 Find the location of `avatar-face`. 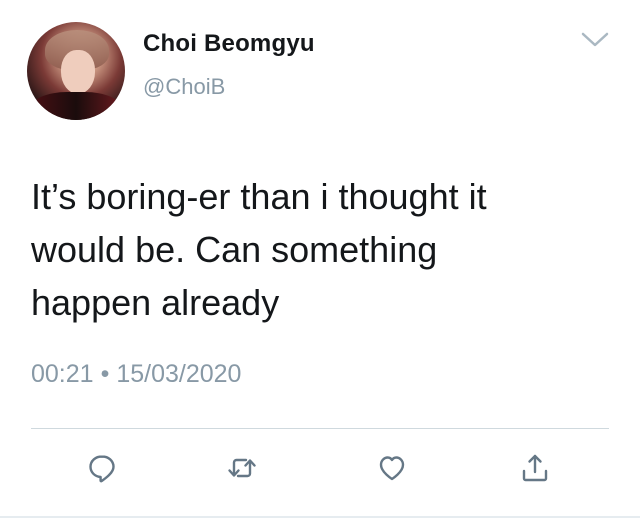

avatar-face is located at coordinates (78, 72).